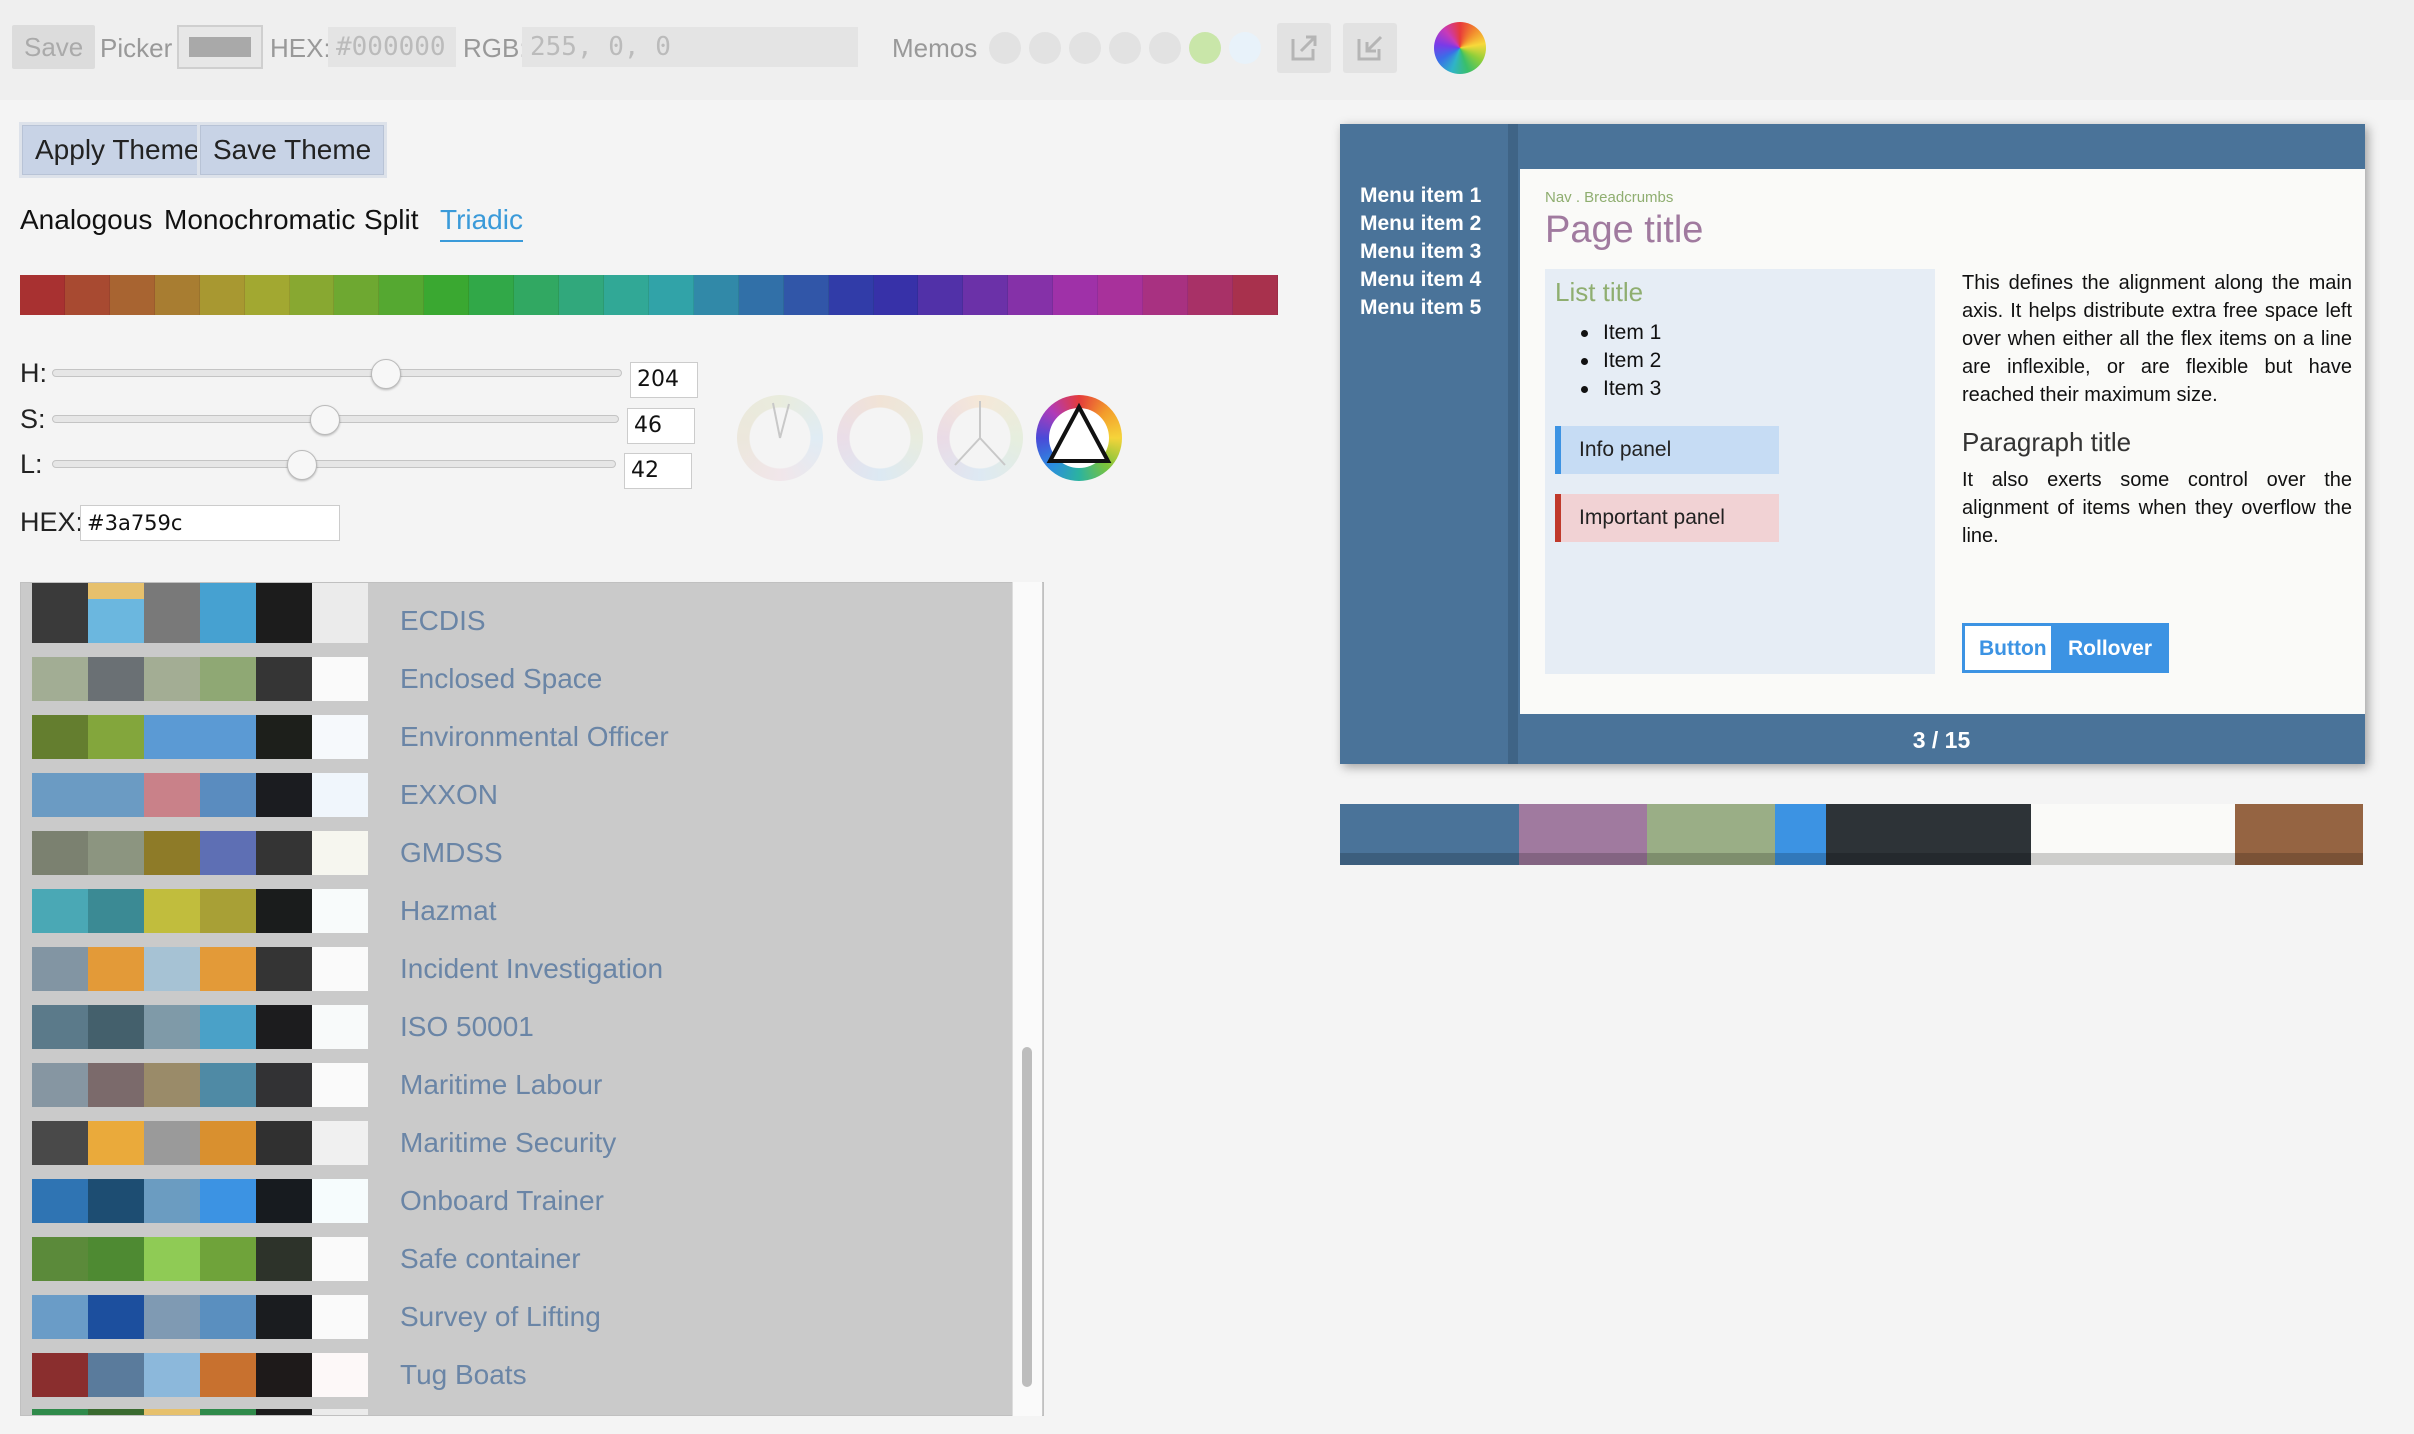 The image size is (2414, 1434). Describe the element at coordinates (664, 380) in the screenshot. I see `slider-value-input: 204` at that location.